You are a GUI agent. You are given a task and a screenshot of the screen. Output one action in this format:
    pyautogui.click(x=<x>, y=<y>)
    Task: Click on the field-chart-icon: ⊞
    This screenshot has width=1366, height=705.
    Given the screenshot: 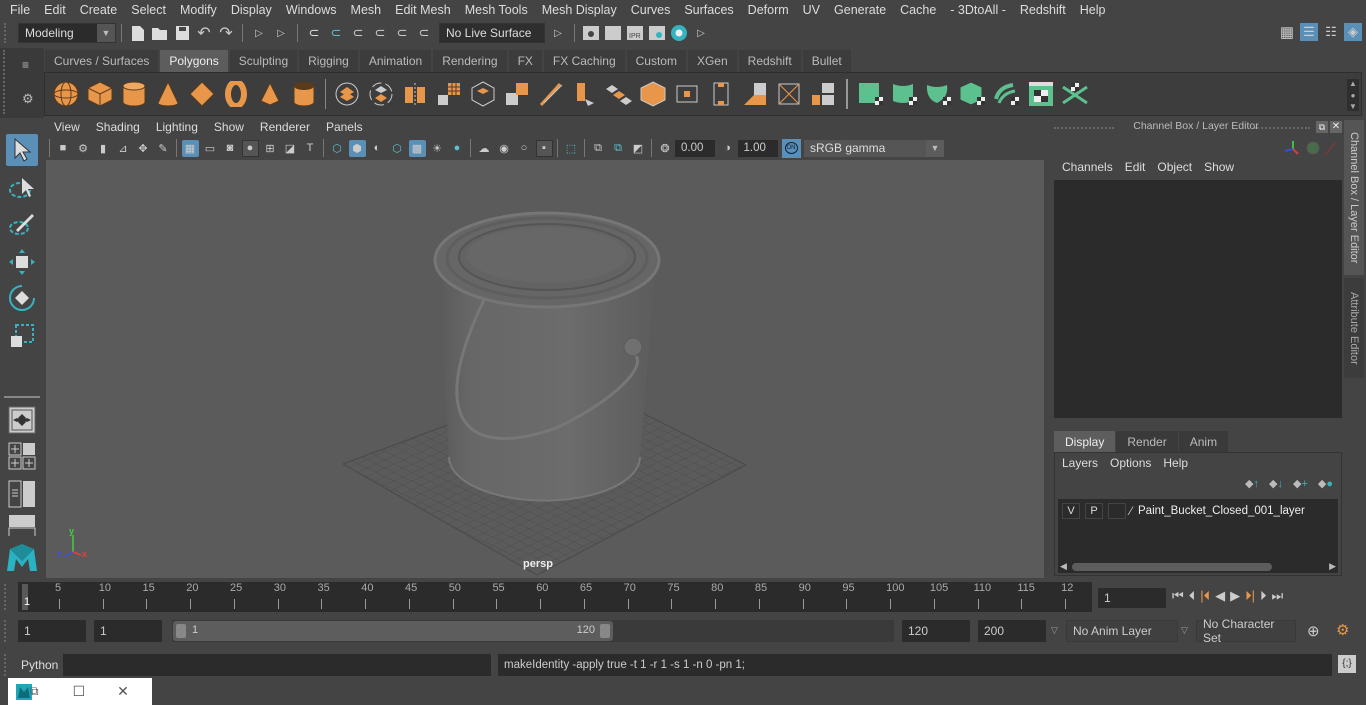 What is the action you would take?
    pyautogui.click(x=270, y=148)
    